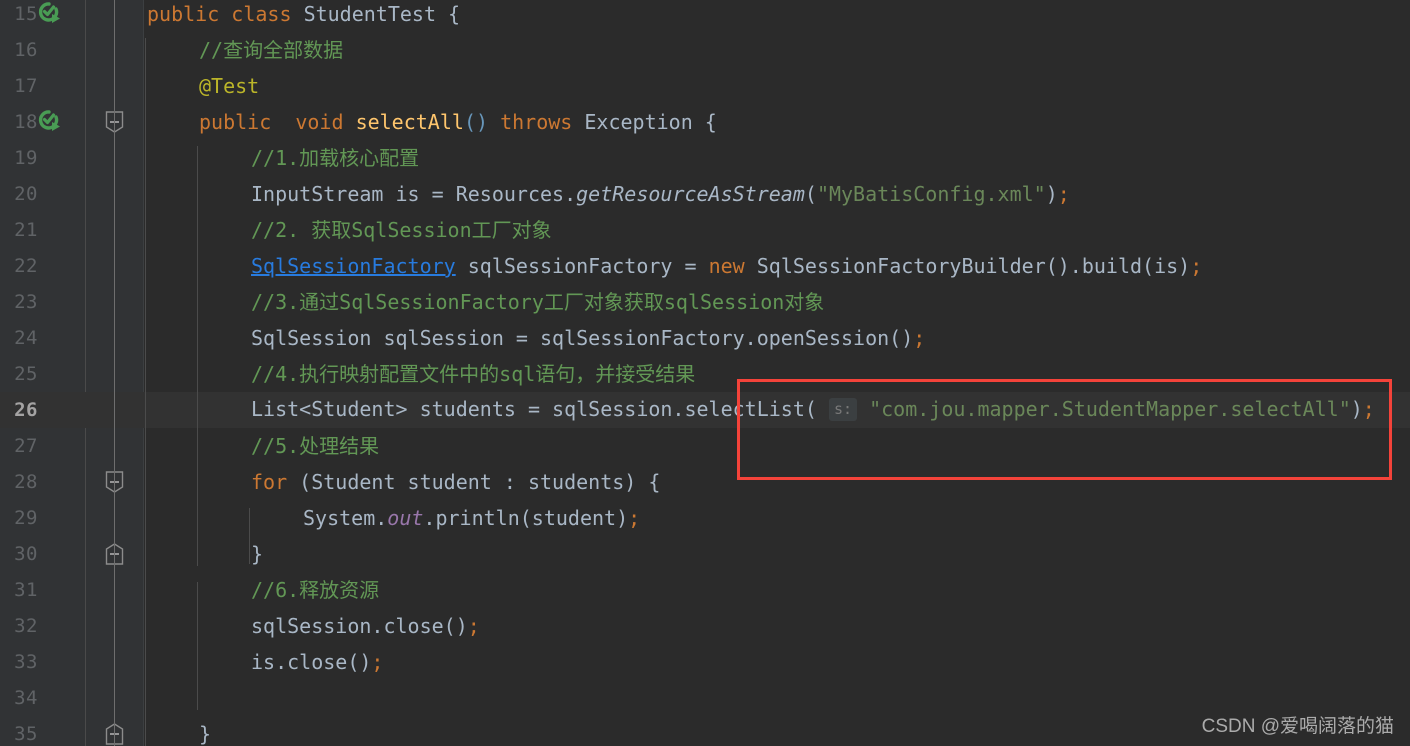  Describe the element at coordinates (705, 50) in the screenshot. I see `editor-line: 16 //查询全部数据` at that location.